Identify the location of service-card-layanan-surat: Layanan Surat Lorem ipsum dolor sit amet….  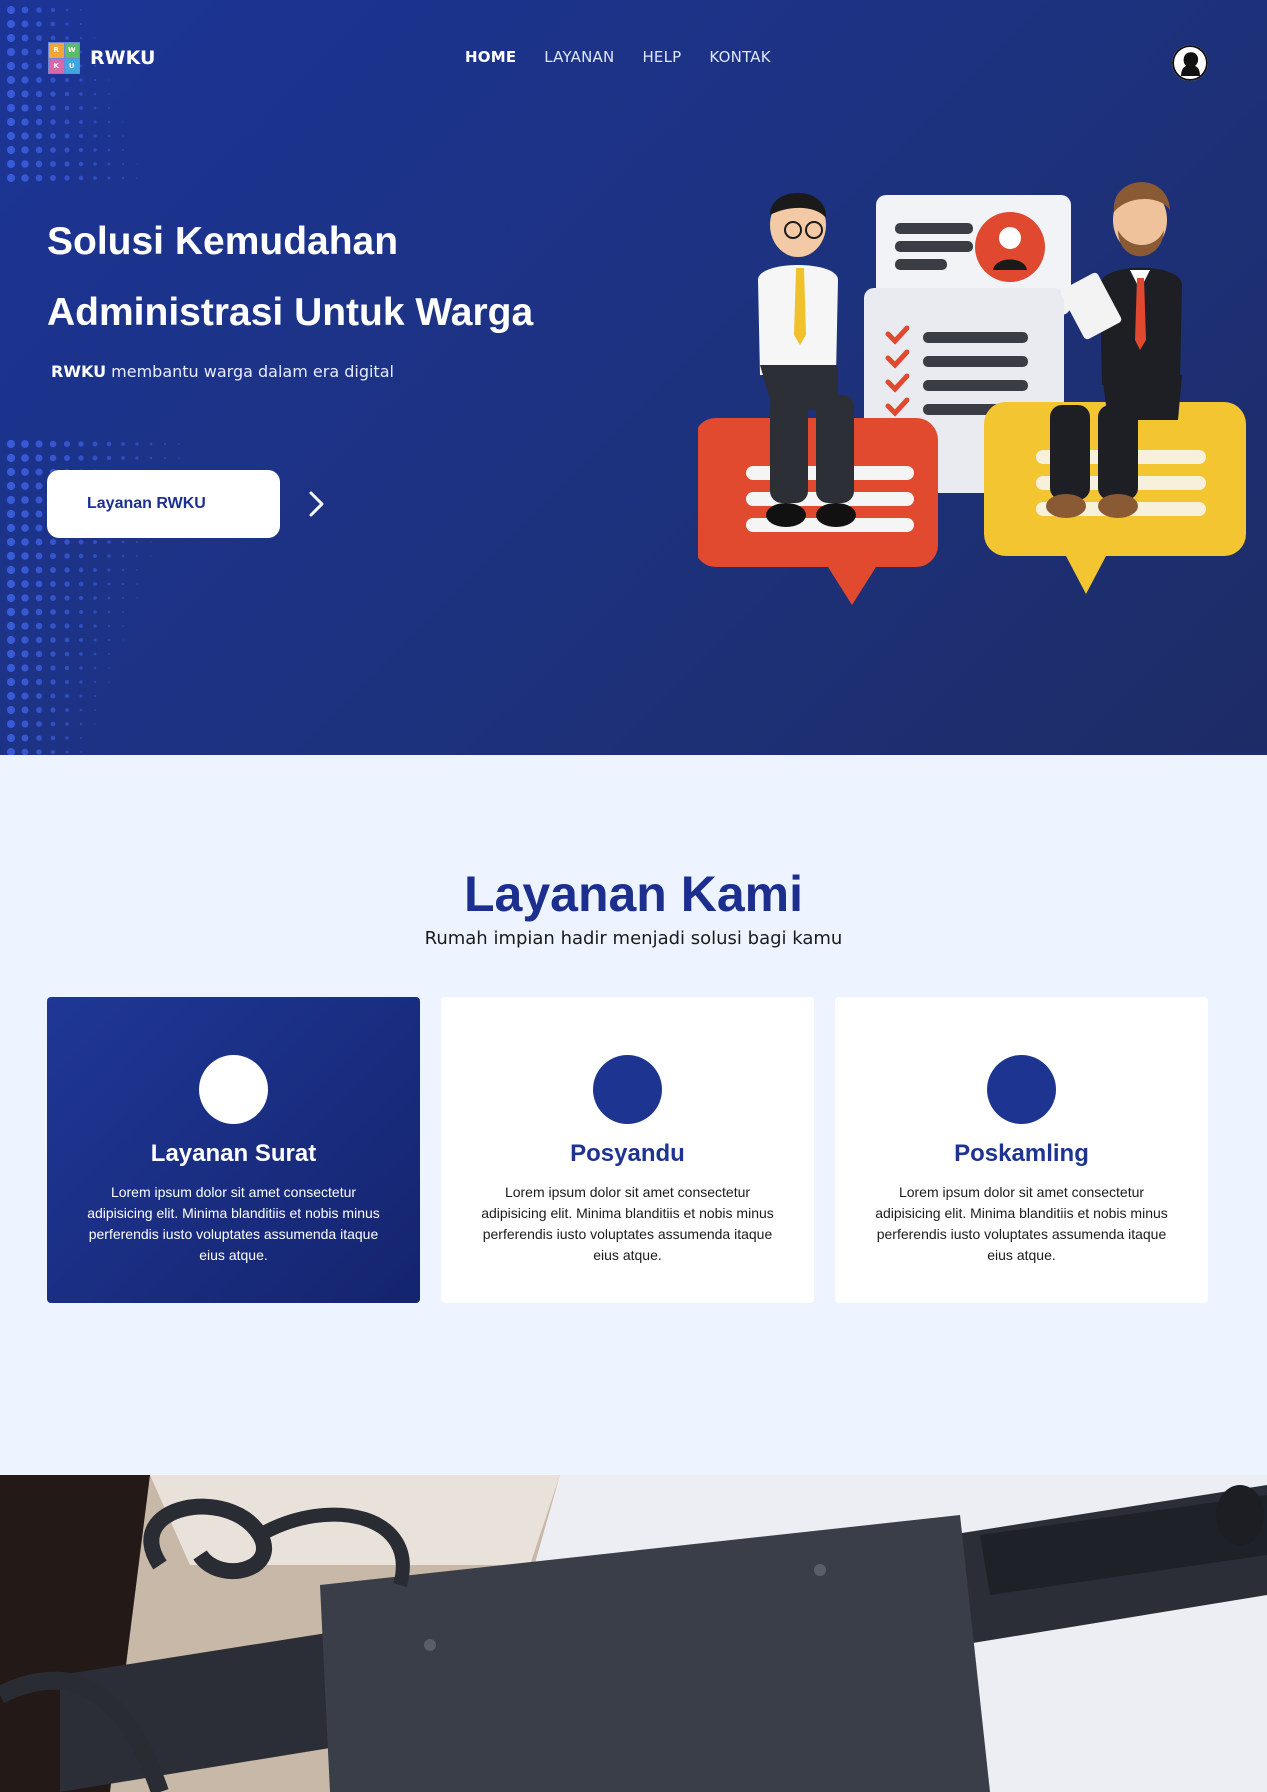
(233, 1150).